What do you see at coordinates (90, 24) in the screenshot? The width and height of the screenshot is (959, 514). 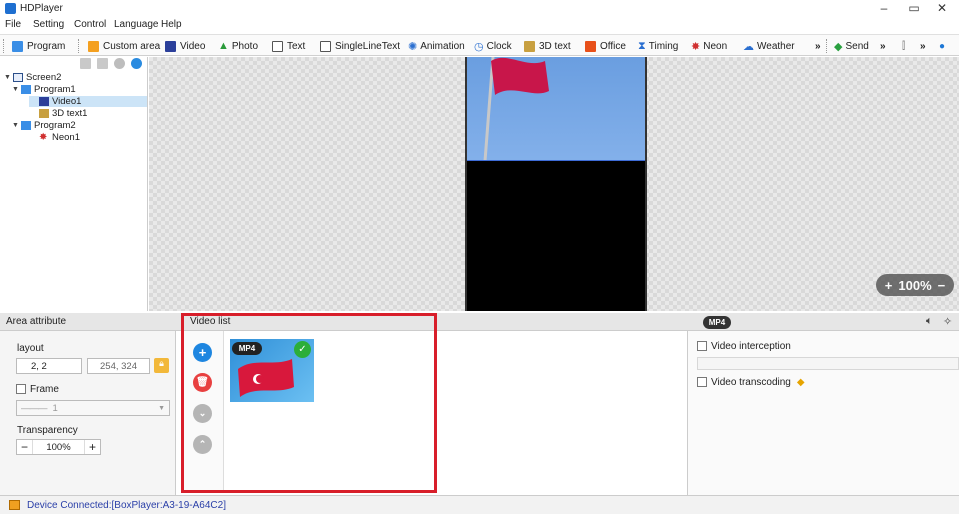 I see `menu-control: Control` at bounding box center [90, 24].